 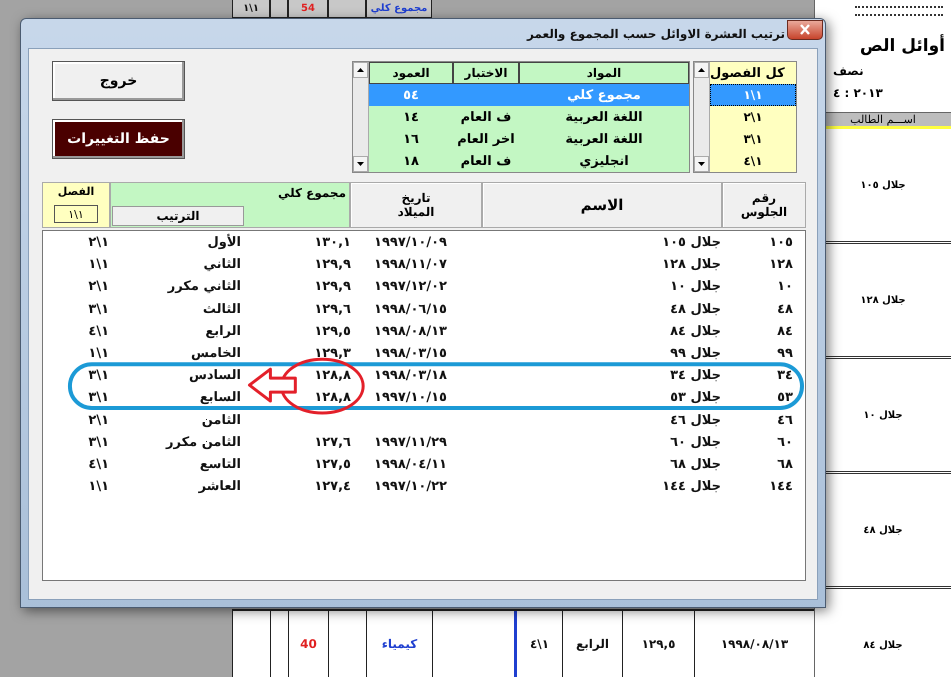 What do you see at coordinates (410, 376) in the screenshot?
I see `table-cell: ١٩٩٨/٠٣/١٨` at bounding box center [410, 376].